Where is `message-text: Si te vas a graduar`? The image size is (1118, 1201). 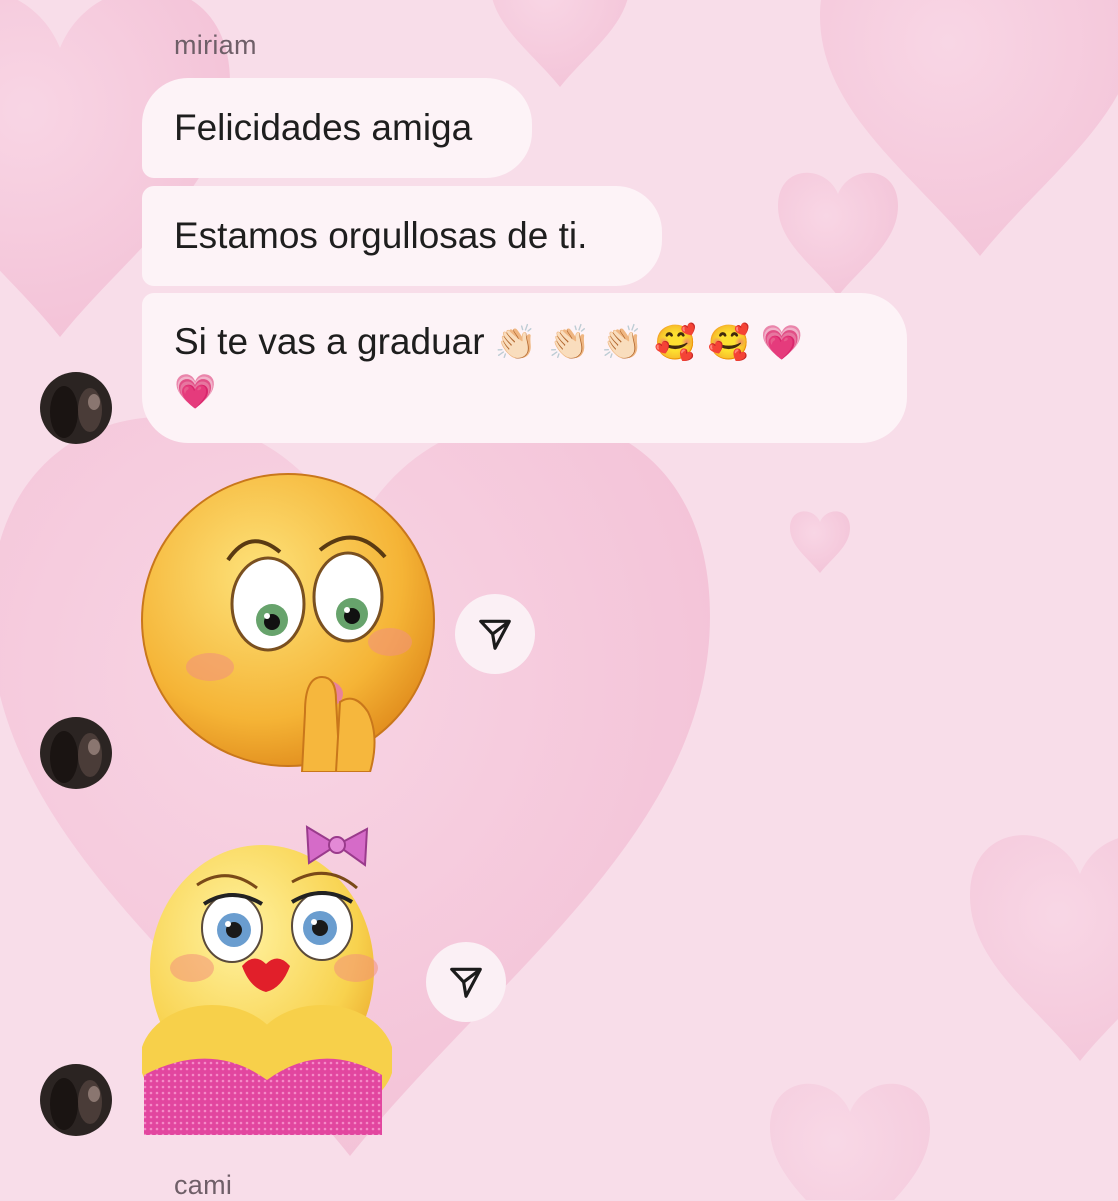
message-text: Si te vas a graduar is located at coordinates (329, 341).